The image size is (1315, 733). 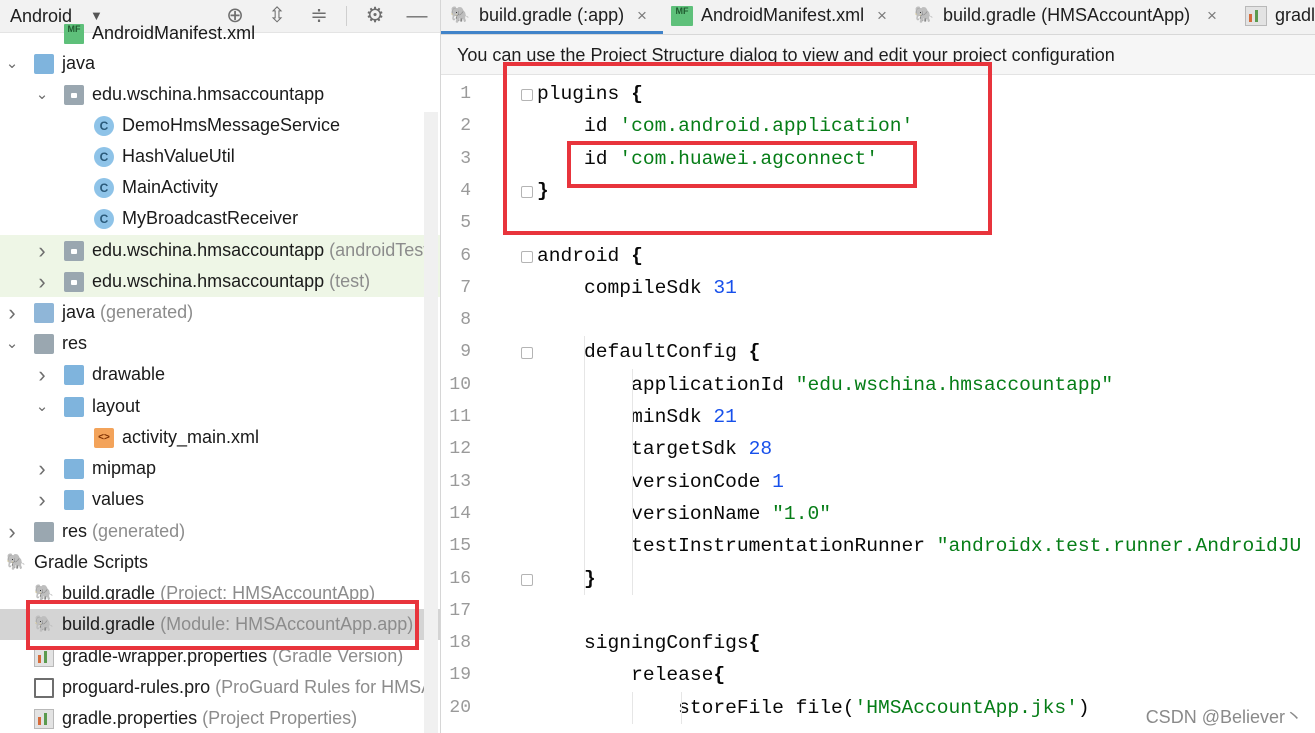 What do you see at coordinates (74, 34) in the screenshot?
I see `manifest-icon: MF` at bounding box center [74, 34].